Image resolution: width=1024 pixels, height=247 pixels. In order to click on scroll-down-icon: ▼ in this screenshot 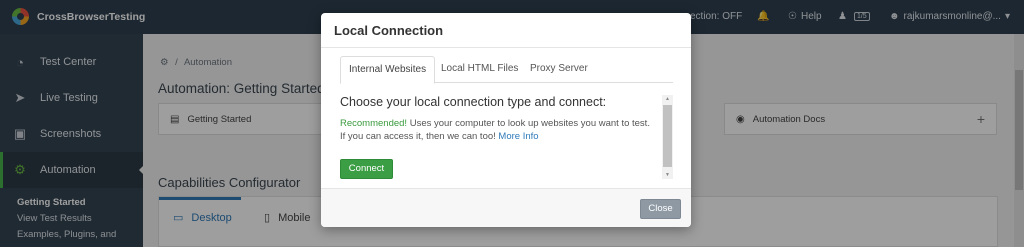, I will do `click(667, 175)`.